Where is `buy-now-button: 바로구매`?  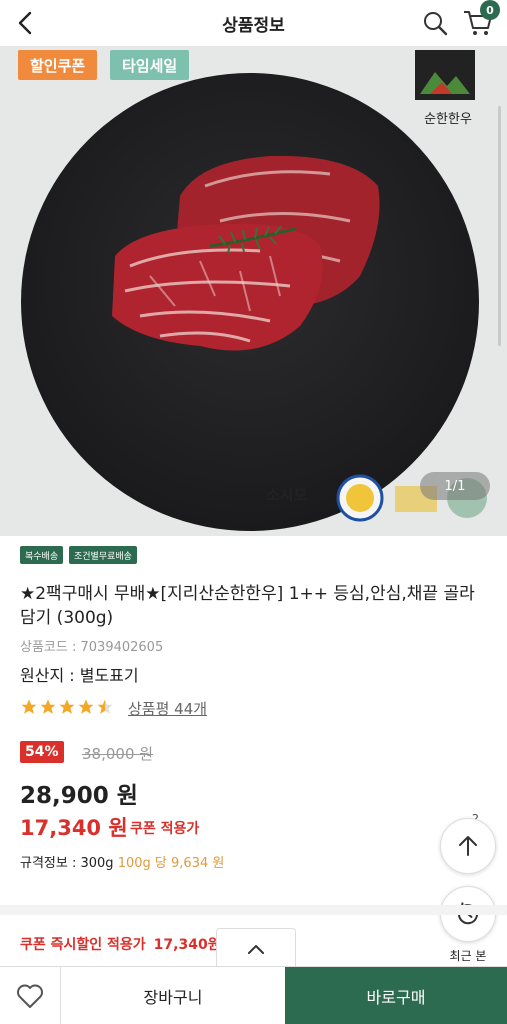
buy-now-button: 바로구매 is located at coordinates (396, 995).